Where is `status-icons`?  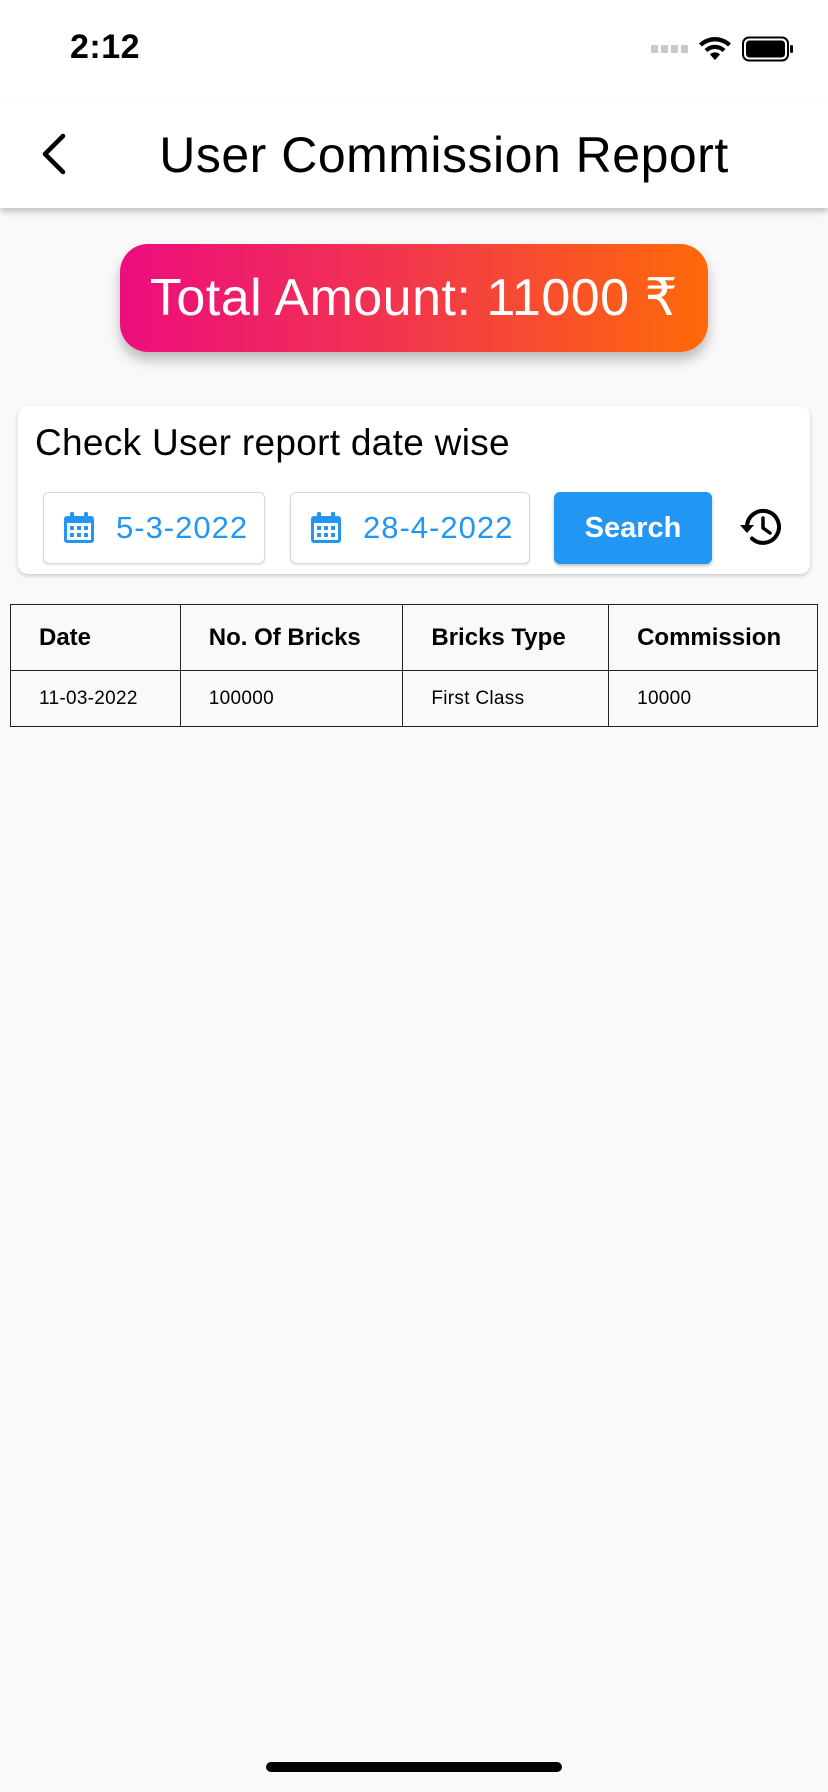
status-icons is located at coordinates (722, 49).